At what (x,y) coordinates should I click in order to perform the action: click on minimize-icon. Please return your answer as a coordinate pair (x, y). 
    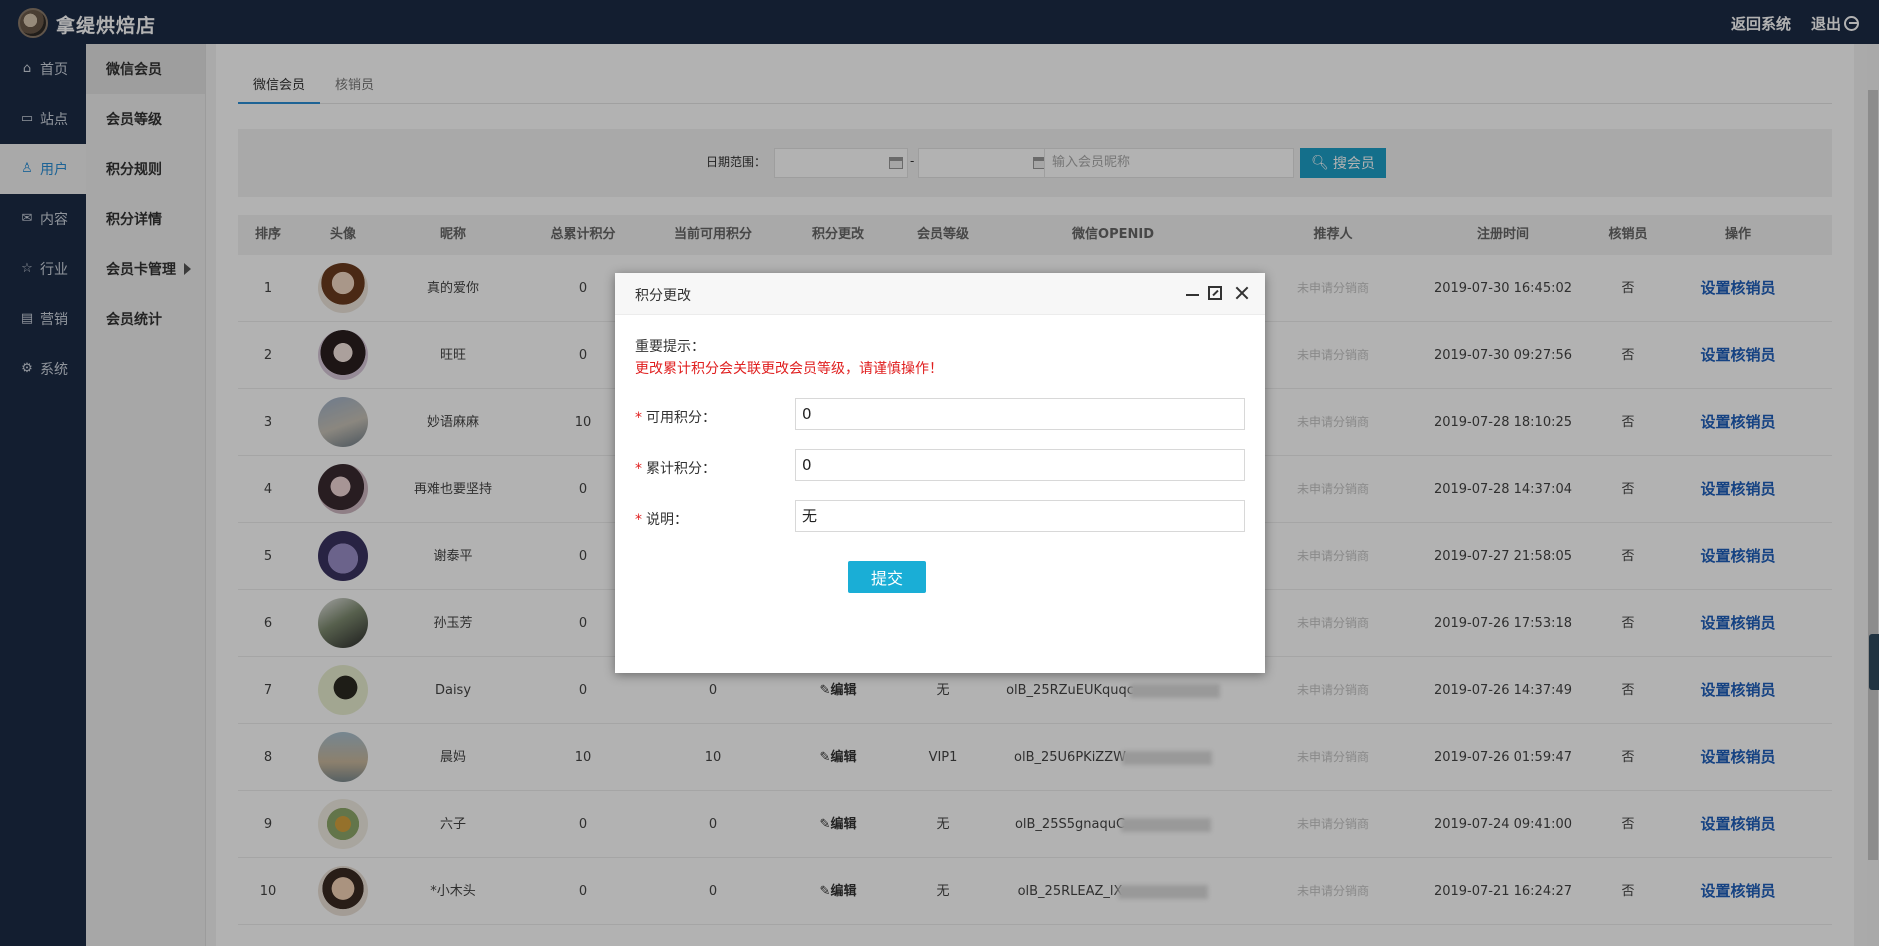
    Looking at the image, I should click on (1193, 293).